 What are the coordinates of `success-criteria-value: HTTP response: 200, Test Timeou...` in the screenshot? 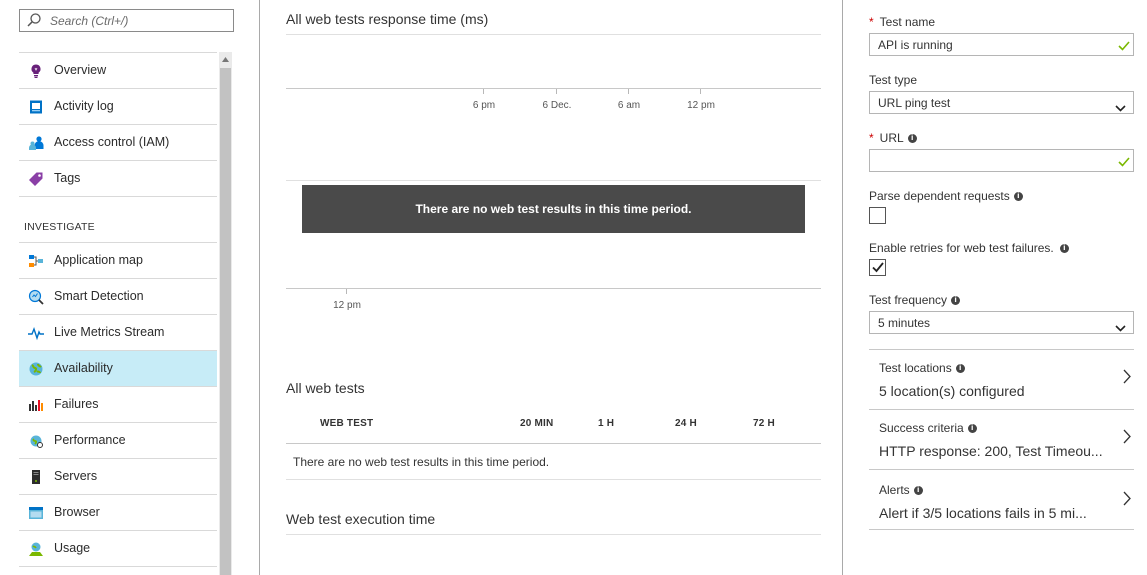 It's located at (991, 451).